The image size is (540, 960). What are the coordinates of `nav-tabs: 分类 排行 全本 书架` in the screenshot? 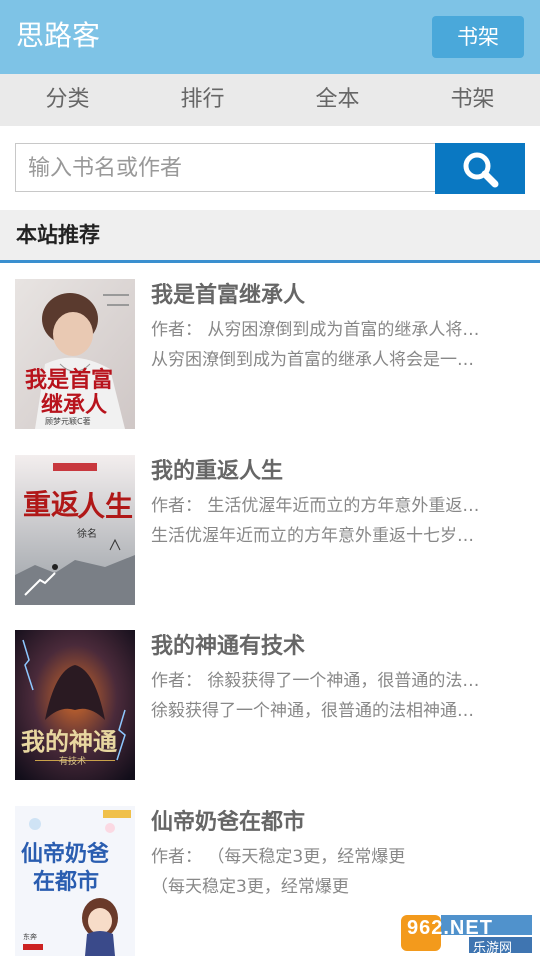 It's located at (270, 100).